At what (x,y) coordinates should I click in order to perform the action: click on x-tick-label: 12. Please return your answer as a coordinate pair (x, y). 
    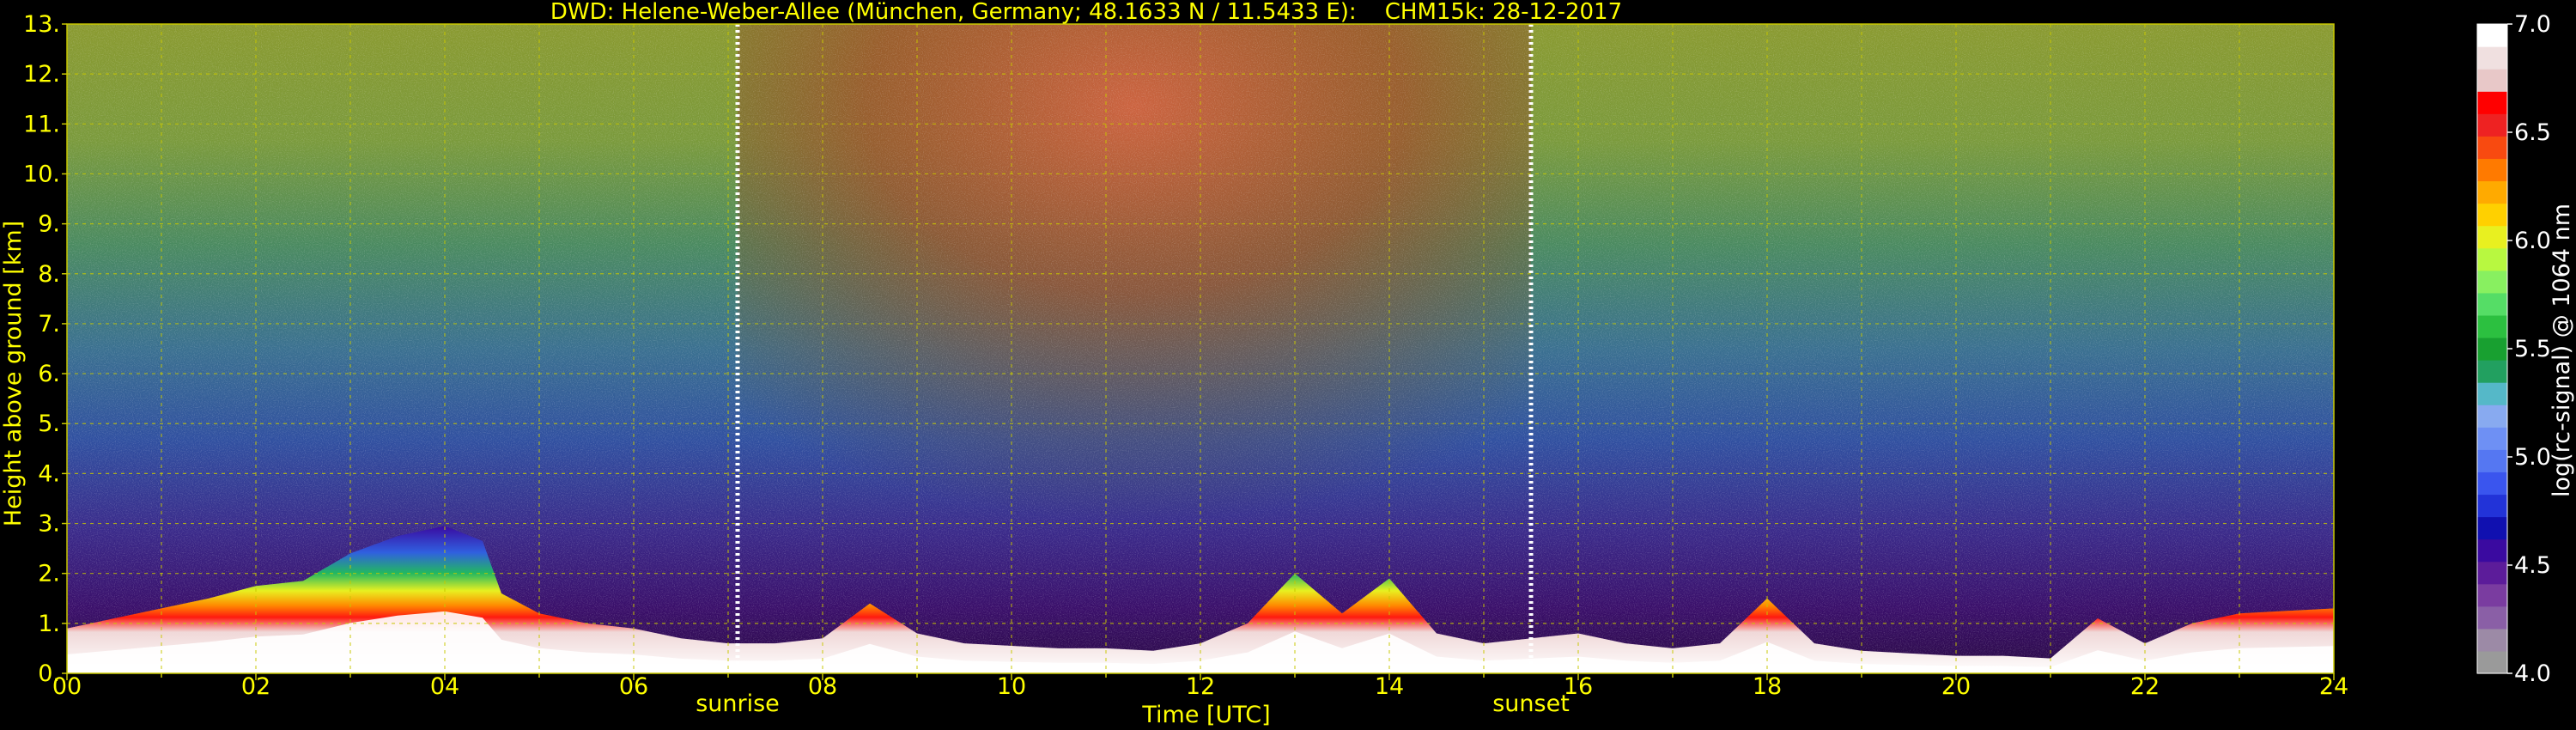
    Looking at the image, I should click on (1200, 686).